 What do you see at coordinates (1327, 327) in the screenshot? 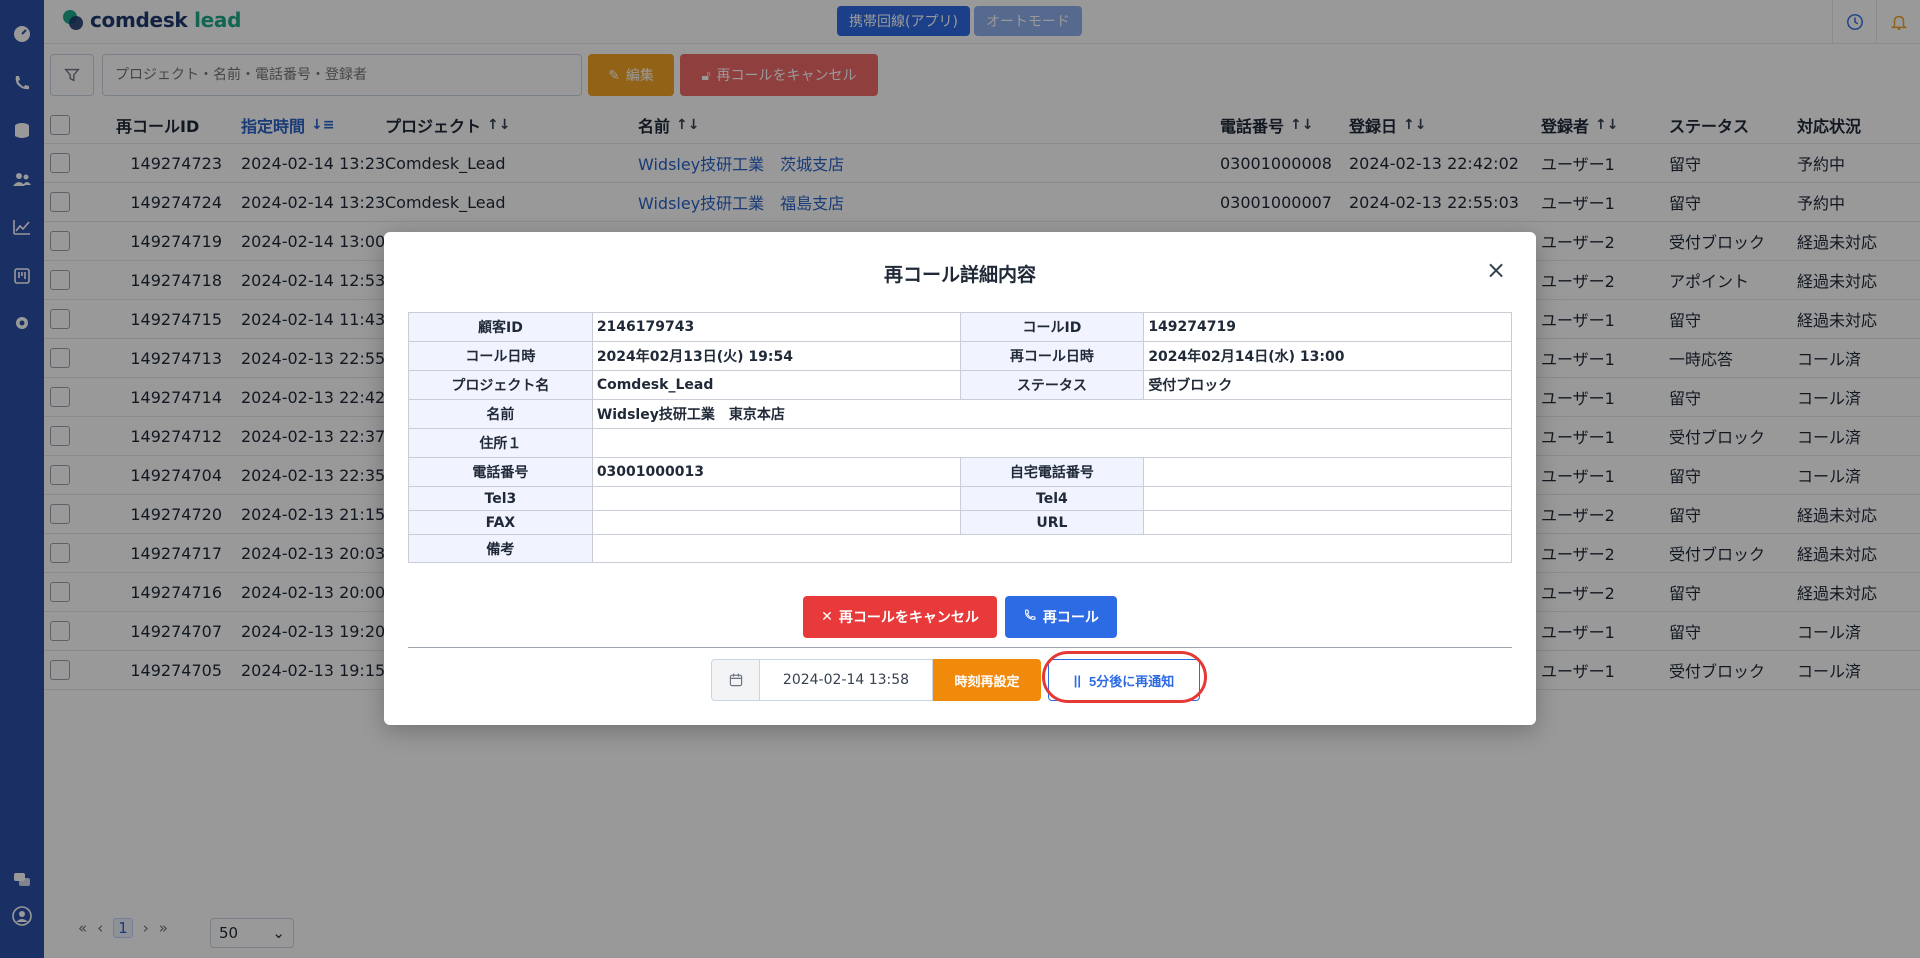
I see `value-call-id: 149274719` at bounding box center [1327, 327].